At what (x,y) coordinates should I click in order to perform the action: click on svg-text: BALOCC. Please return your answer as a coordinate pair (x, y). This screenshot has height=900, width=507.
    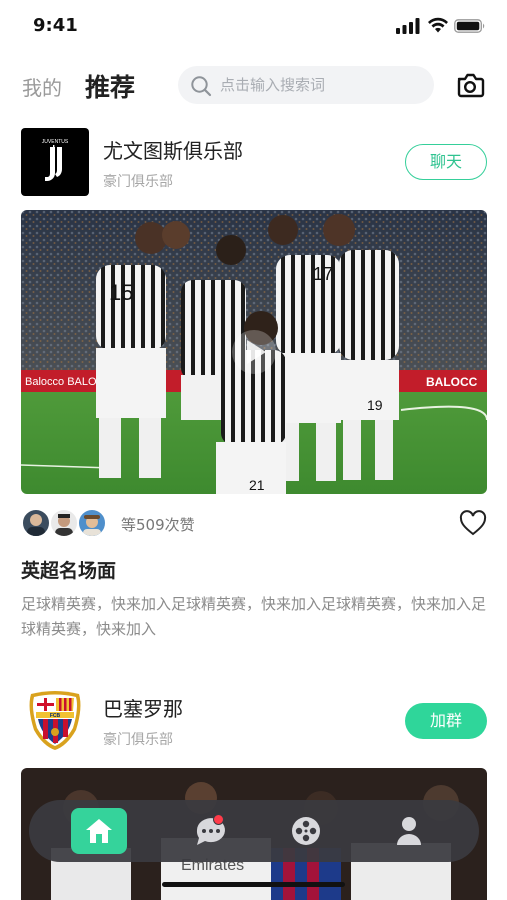
    Looking at the image, I should click on (452, 382).